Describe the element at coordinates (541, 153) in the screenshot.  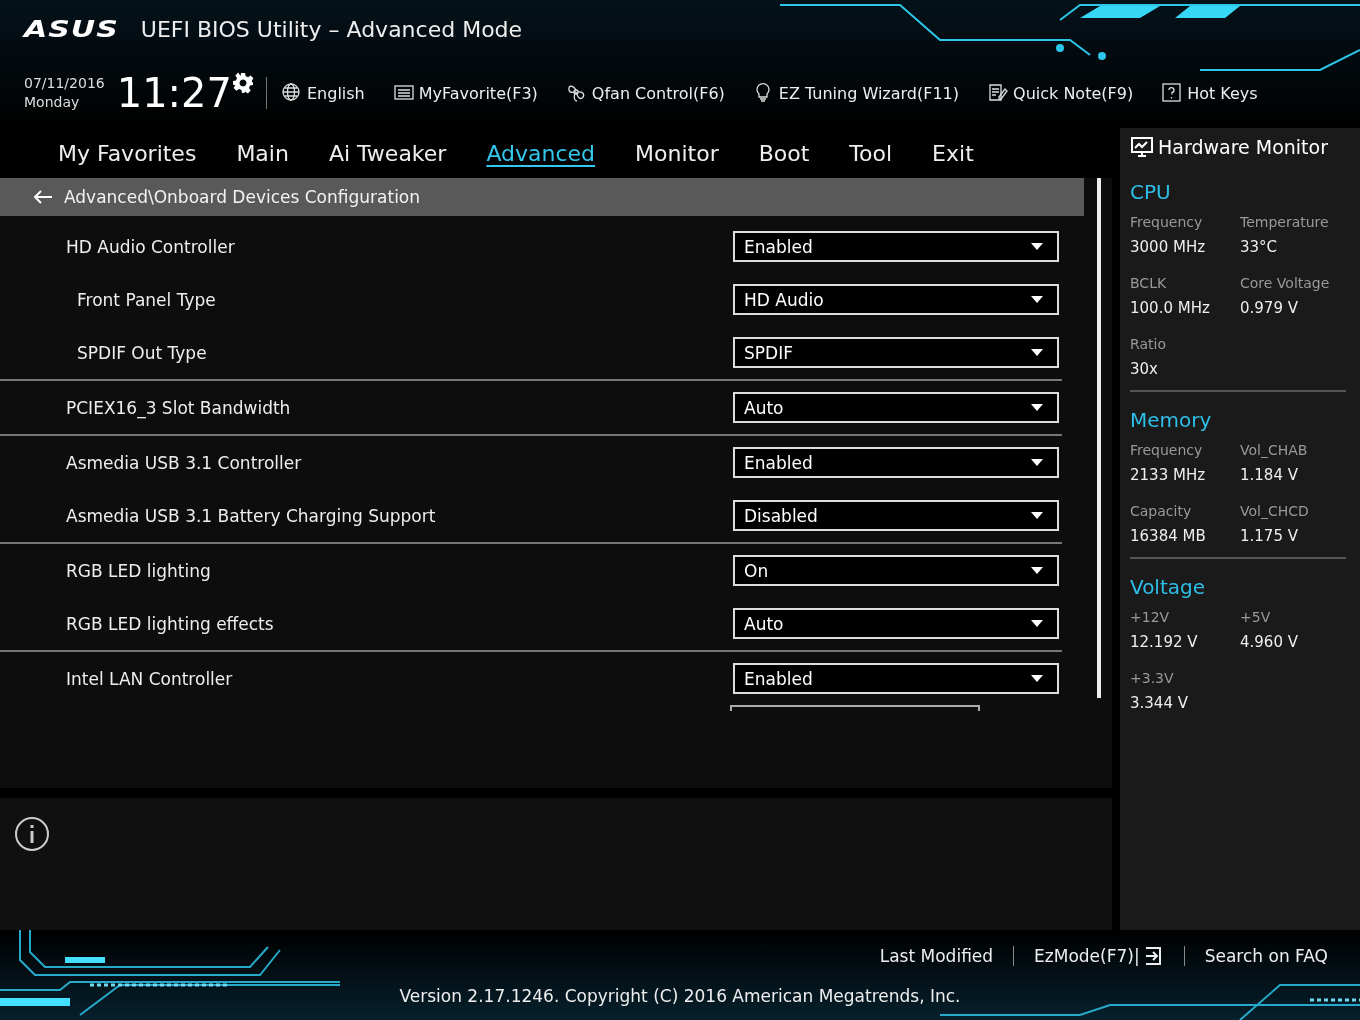
I see `menu-tab: Advanced` at that location.